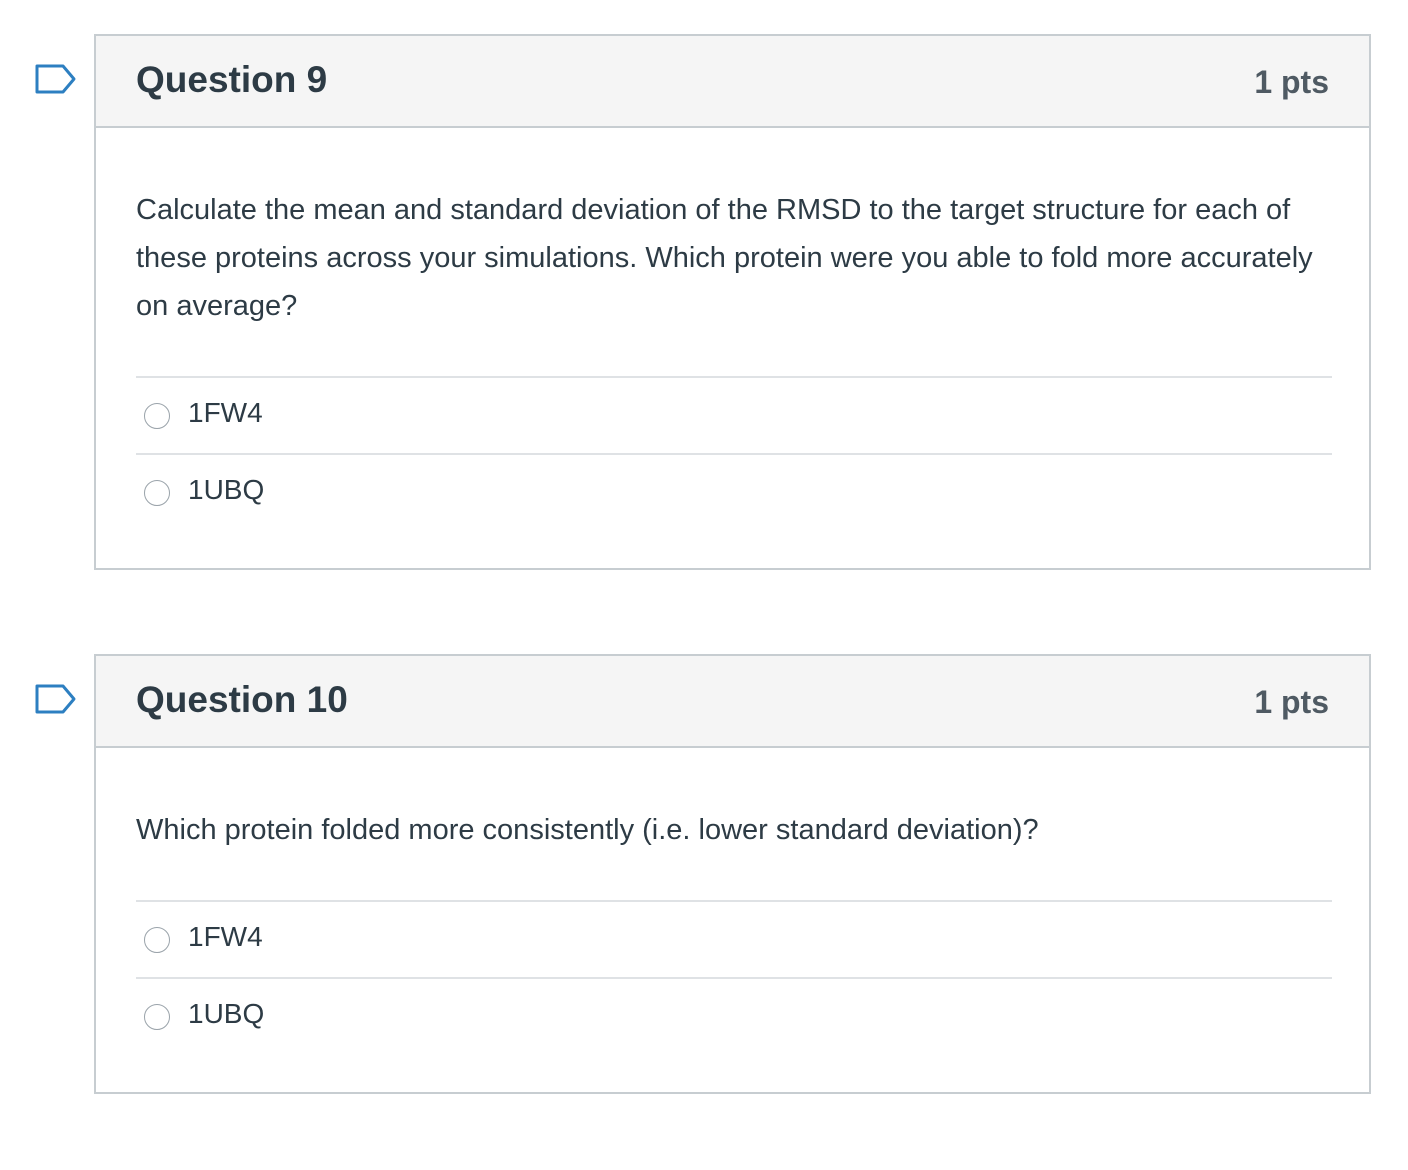 The width and height of the screenshot is (1408, 1170). Describe the element at coordinates (732, 82) in the screenshot. I see `question-header: Question 9 1 pts` at that location.